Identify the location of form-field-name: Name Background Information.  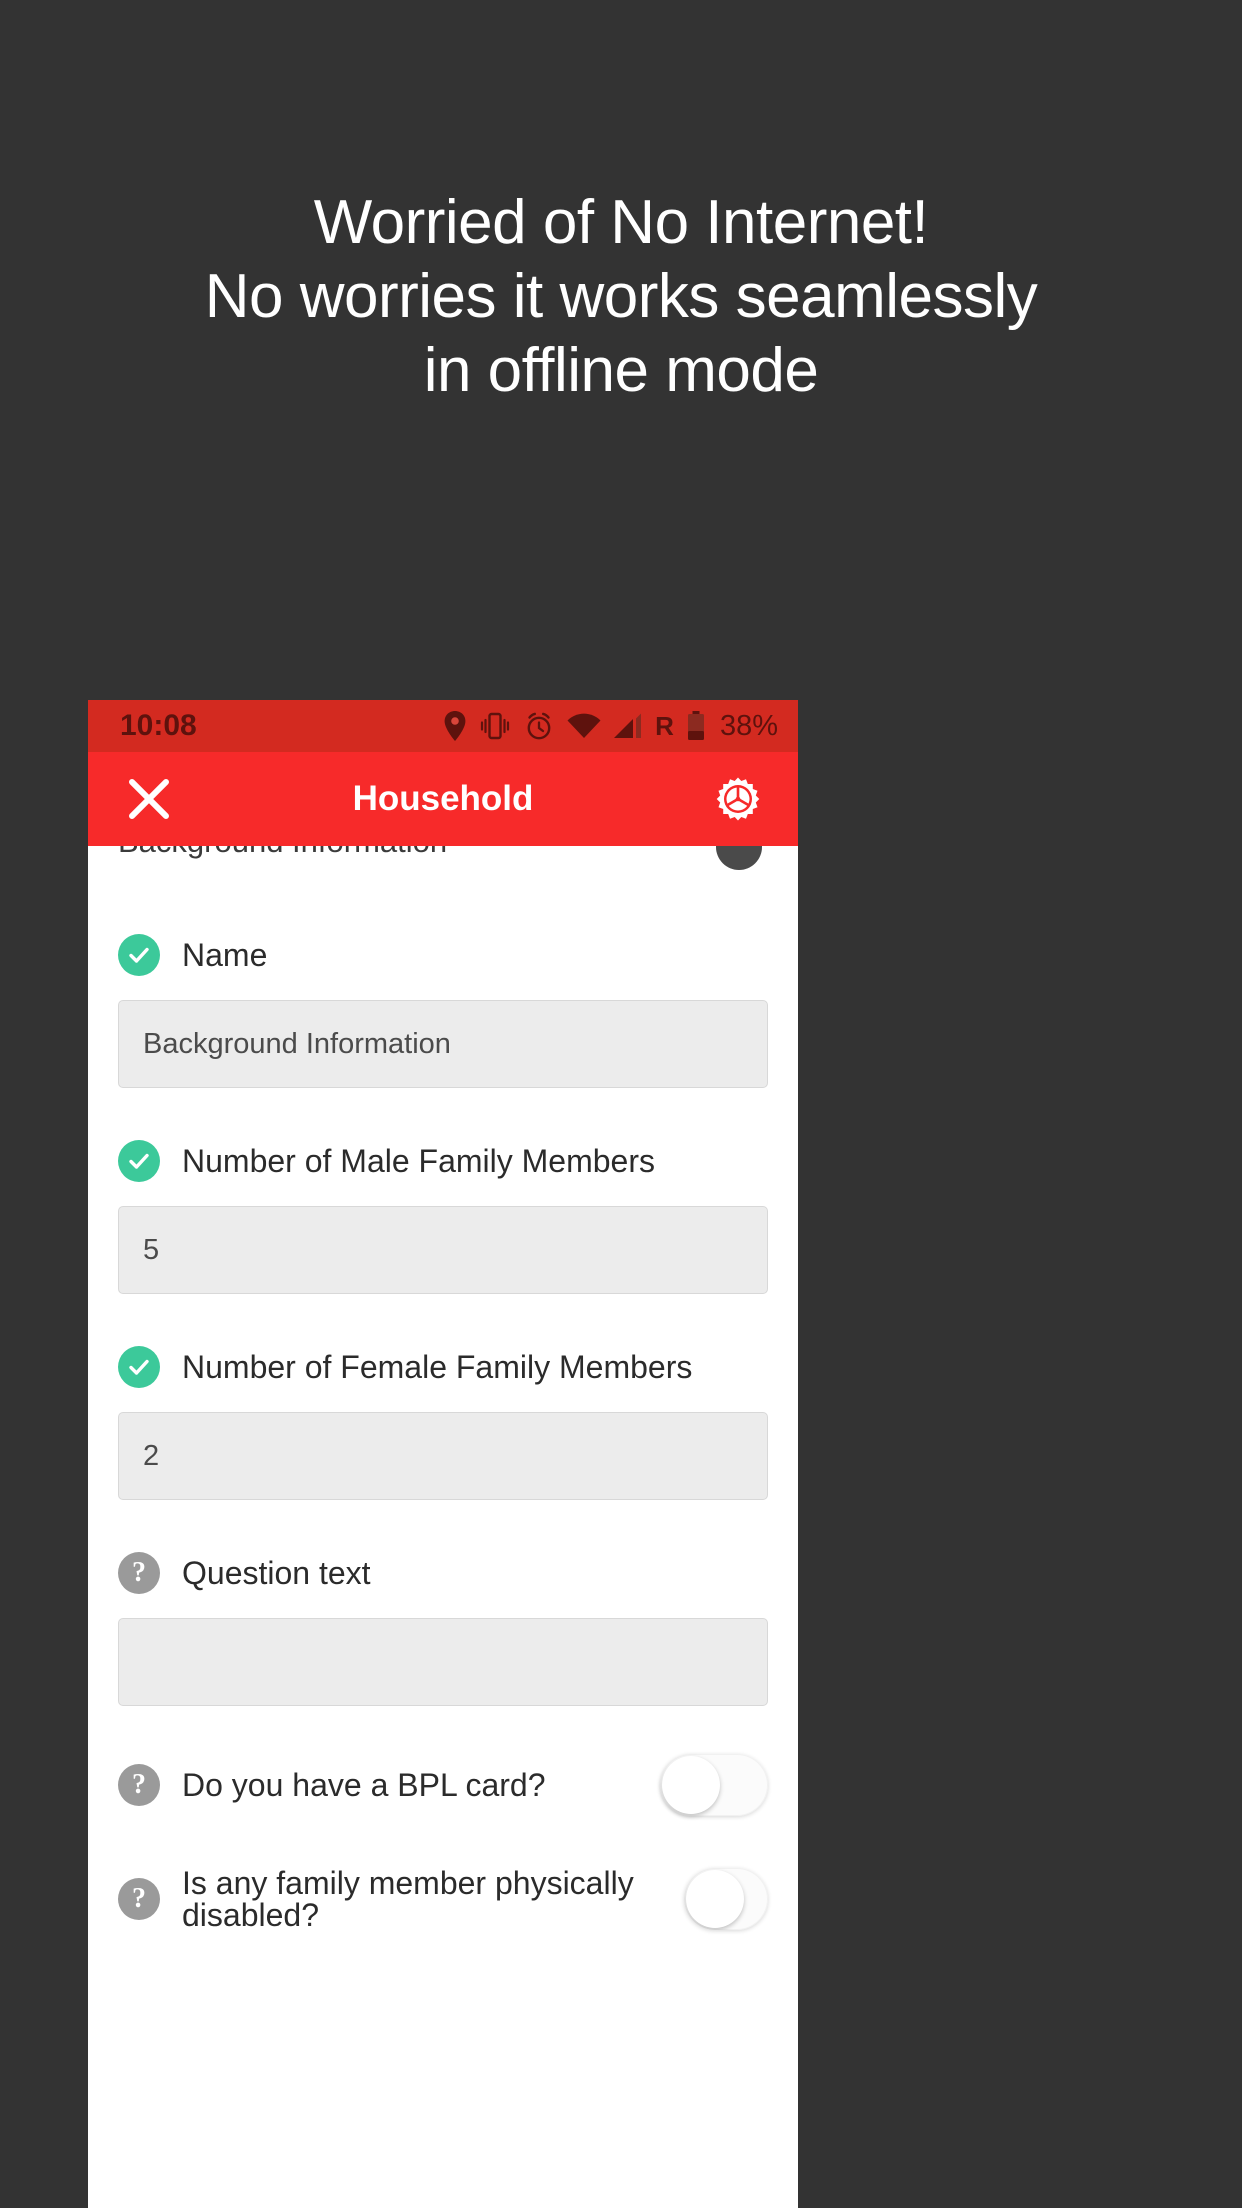
(443, 1006).